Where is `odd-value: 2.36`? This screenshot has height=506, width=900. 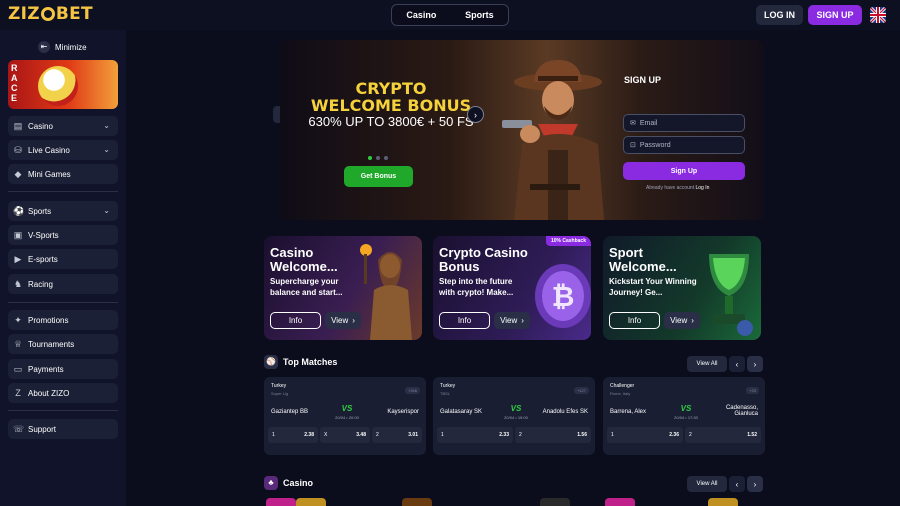 odd-value: 2.36 is located at coordinates (674, 435).